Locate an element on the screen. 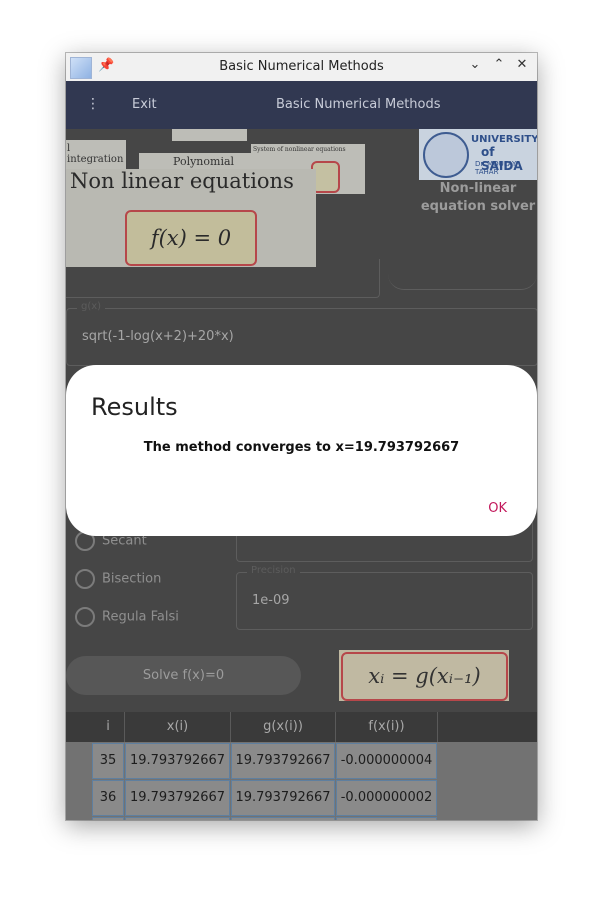  nonlinear-equations-card: Non linear equations f(x) = 0 is located at coordinates (191, 218).